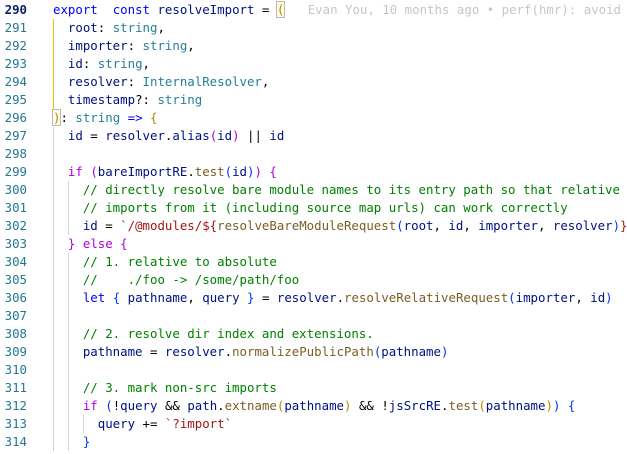 The image size is (627, 454). I want to click on code-line: 294 resolver: InternalResolver,, so click(313, 82).